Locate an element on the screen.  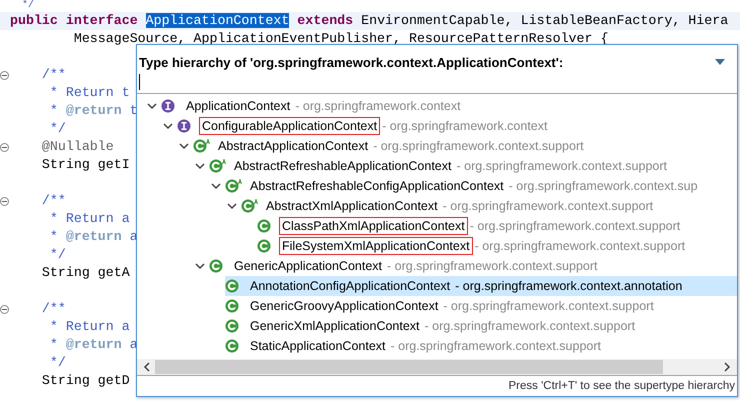
status-hint: Press 'Ctrl+T' to see the supertype hierarchy is located at coordinates (621, 386).